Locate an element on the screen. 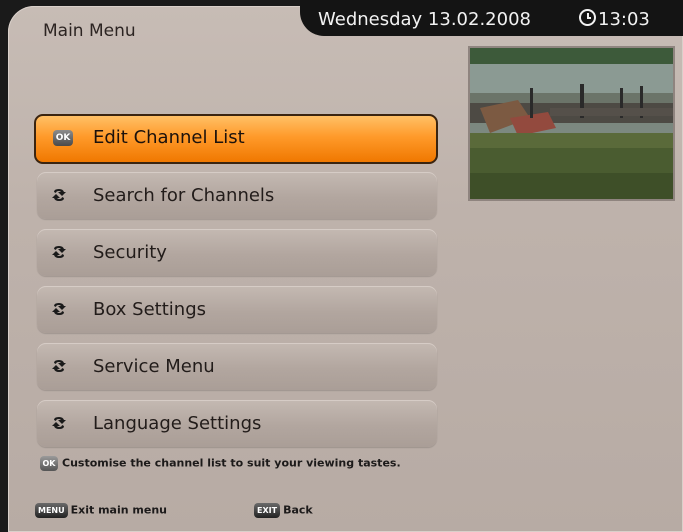  page-title: Main Menu is located at coordinates (89, 31).